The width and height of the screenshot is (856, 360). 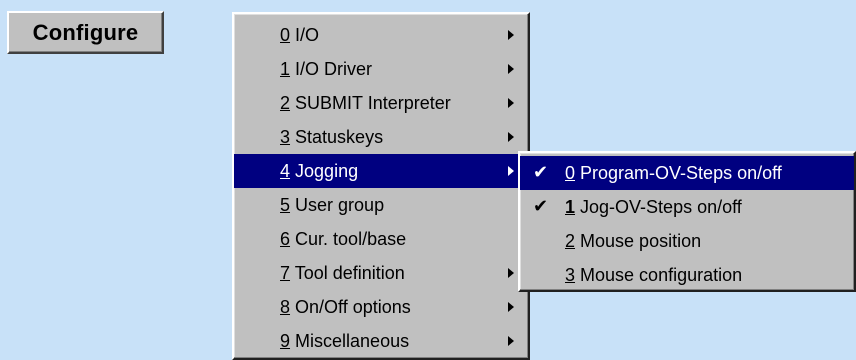 What do you see at coordinates (570, 173) in the screenshot?
I see `submenu-item-hotkey: 0` at bounding box center [570, 173].